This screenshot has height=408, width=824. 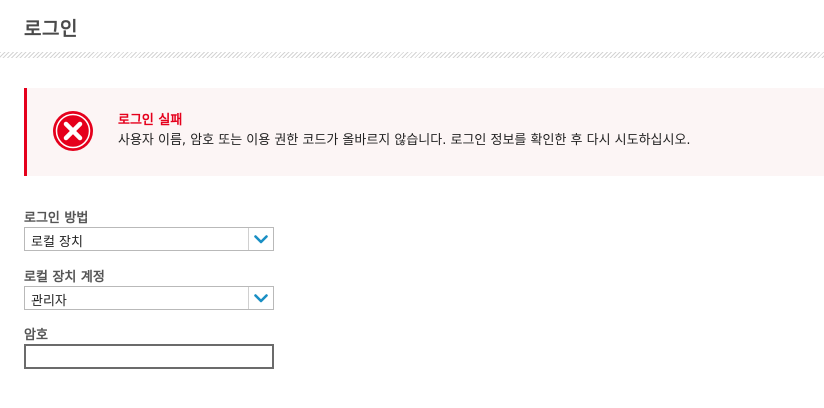 What do you see at coordinates (412, 55) in the screenshot?
I see `title-divider` at bounding box center [412, 55].